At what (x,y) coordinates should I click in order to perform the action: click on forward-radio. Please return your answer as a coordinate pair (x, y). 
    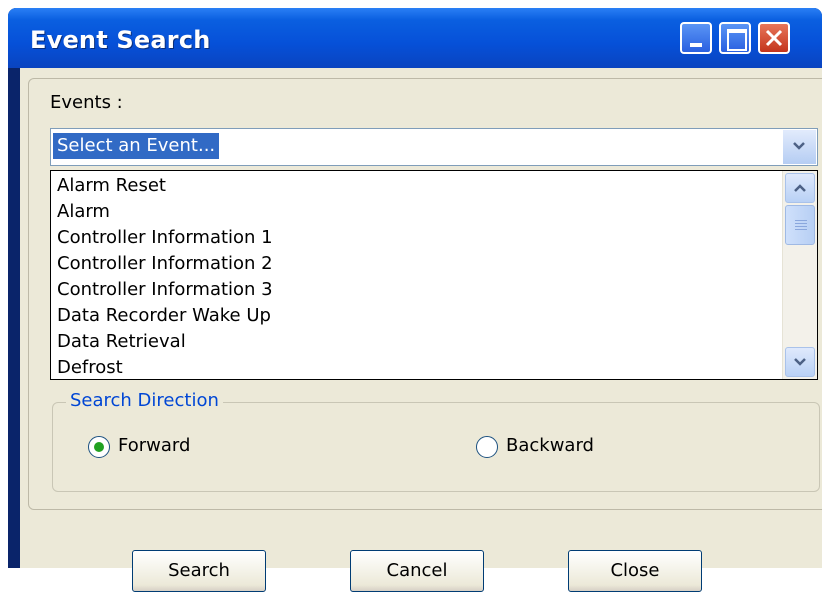
    Looking at the image, I should click on (99, 447).